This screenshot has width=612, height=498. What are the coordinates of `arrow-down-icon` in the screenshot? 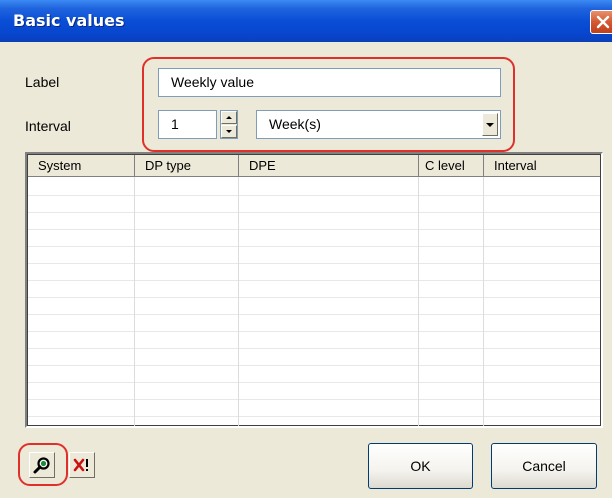 It's located at (229, 131).